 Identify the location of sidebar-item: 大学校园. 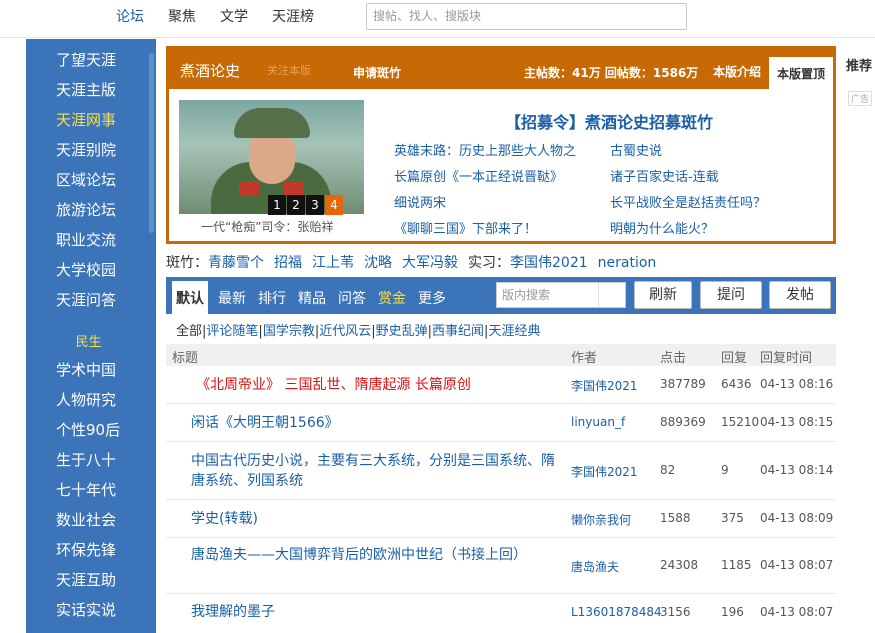
(86, 269).